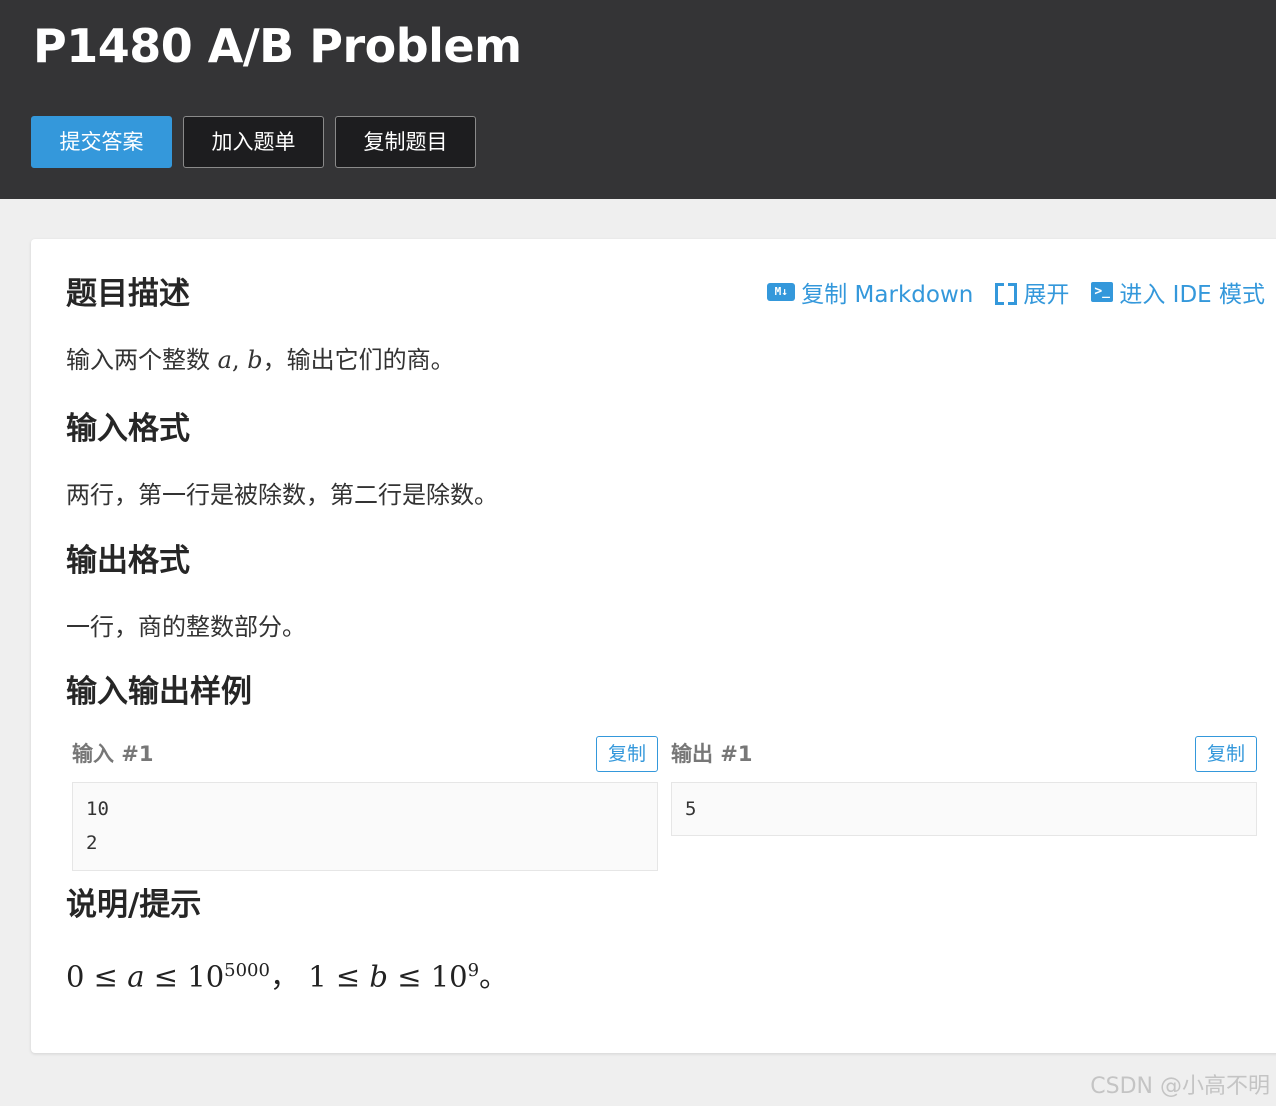 The width and height of the screenshot is (1276, 1106). Describe the element at coordinates (128, 294) in the screenshot. I see `description-heading: 题目描述` at that location.